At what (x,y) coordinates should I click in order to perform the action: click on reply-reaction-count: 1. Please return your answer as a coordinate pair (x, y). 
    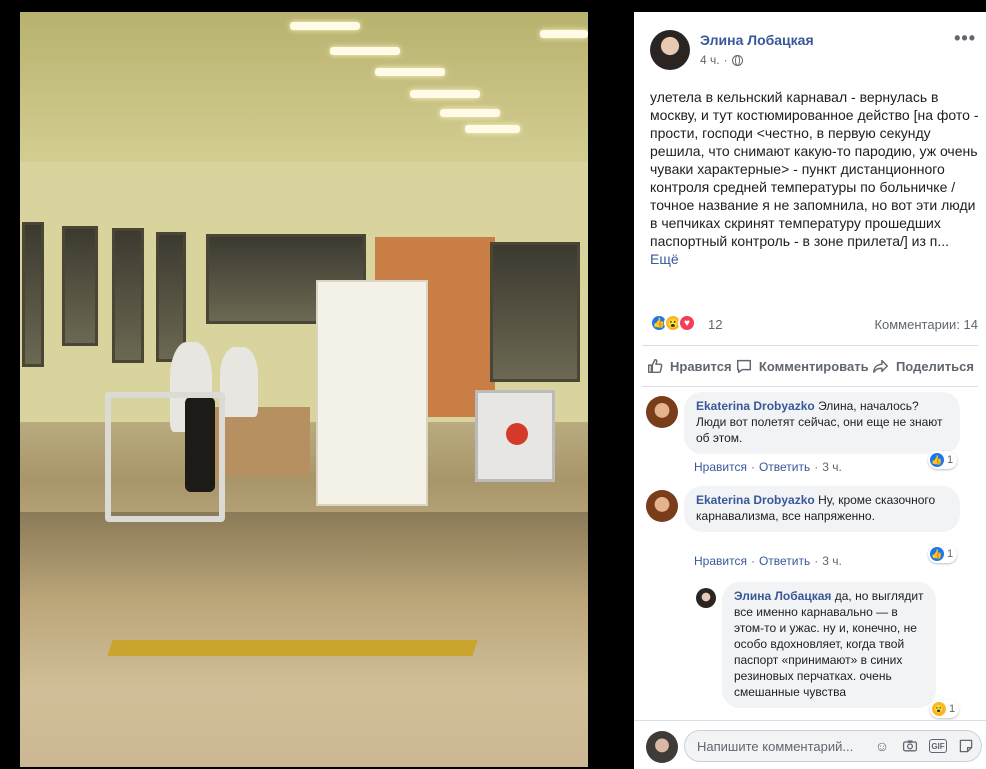
    Looking at the image, I should click on (952, 709).